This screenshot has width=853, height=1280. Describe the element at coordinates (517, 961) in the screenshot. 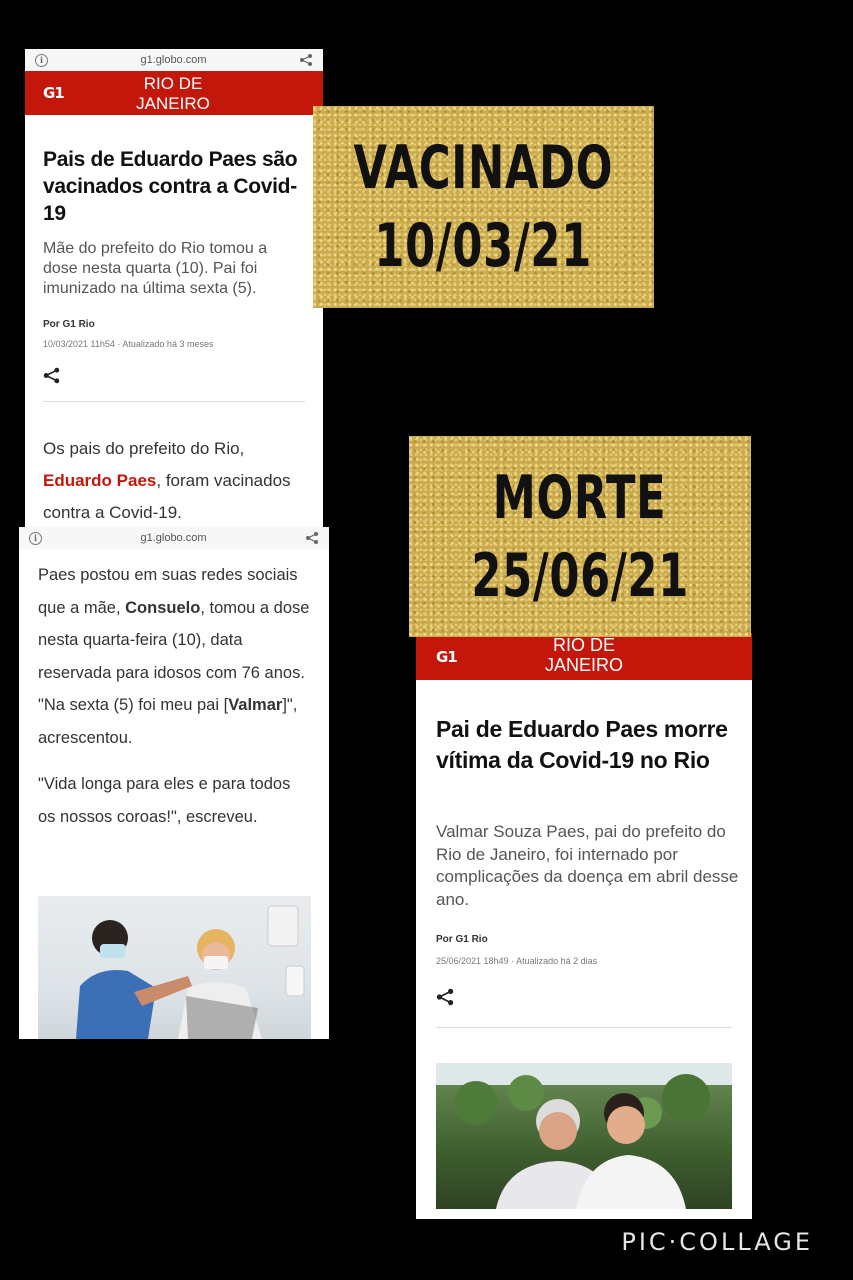

I see `publish-date: 25/06/2021 18h49 · Atualizado há 2 dias` at that location.